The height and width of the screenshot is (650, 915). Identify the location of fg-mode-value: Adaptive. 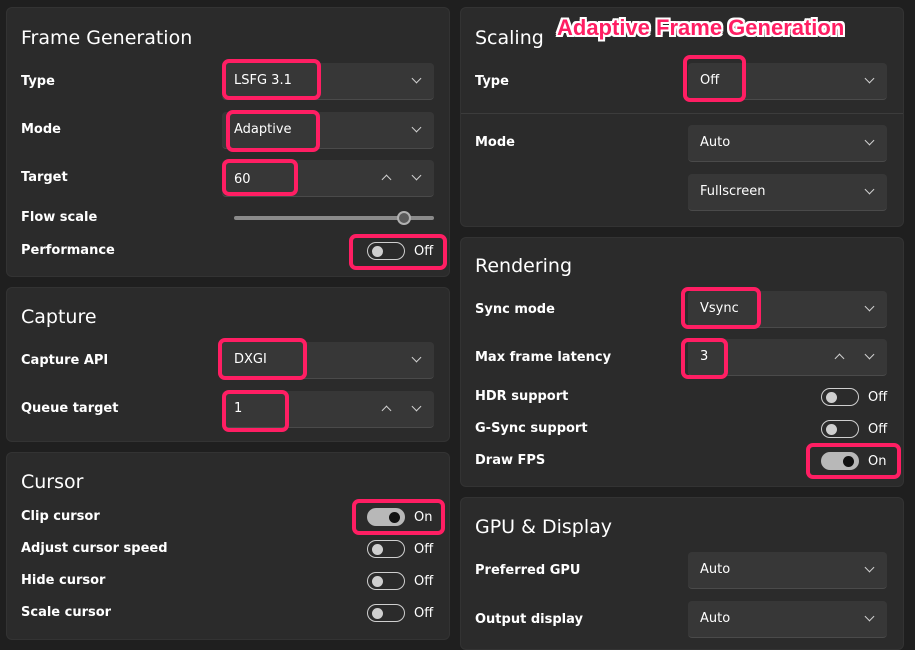
(263, 129).